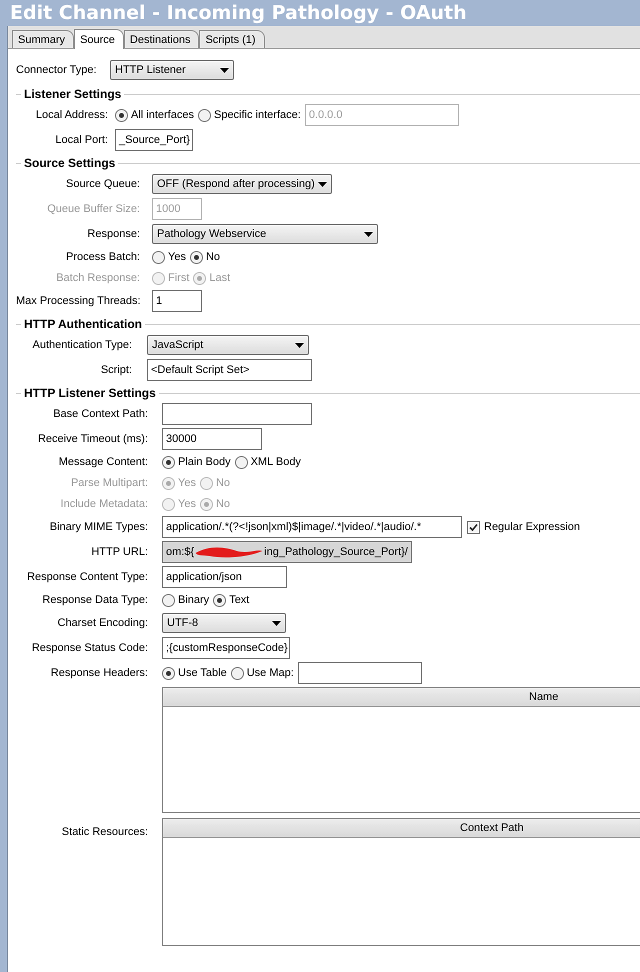  I want to click on radio-option: Binary, so click(186, 600).